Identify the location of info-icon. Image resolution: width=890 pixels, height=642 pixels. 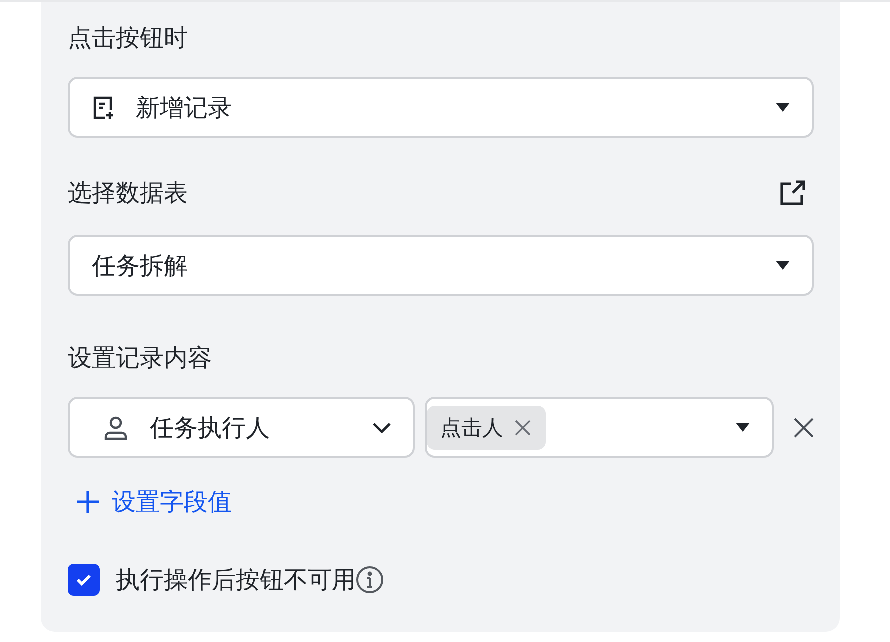
(370, 580).